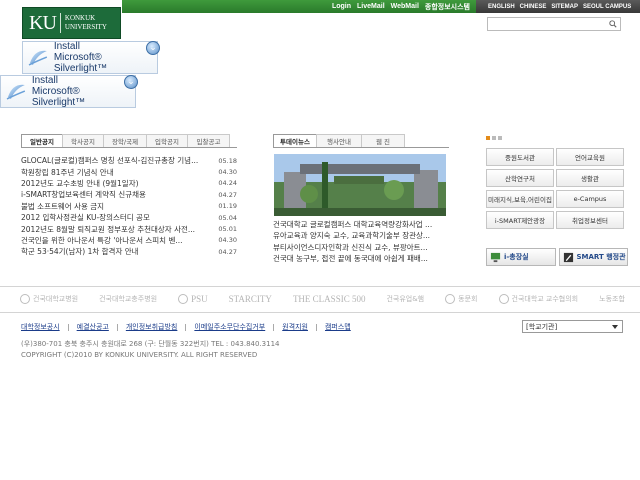 The width and height of the screenshot is (640, 480). Describe the element at coordinates (607, 7) in the screenshot. I see `seoul-campus-link: SEOUL CAMPUS` at that location.